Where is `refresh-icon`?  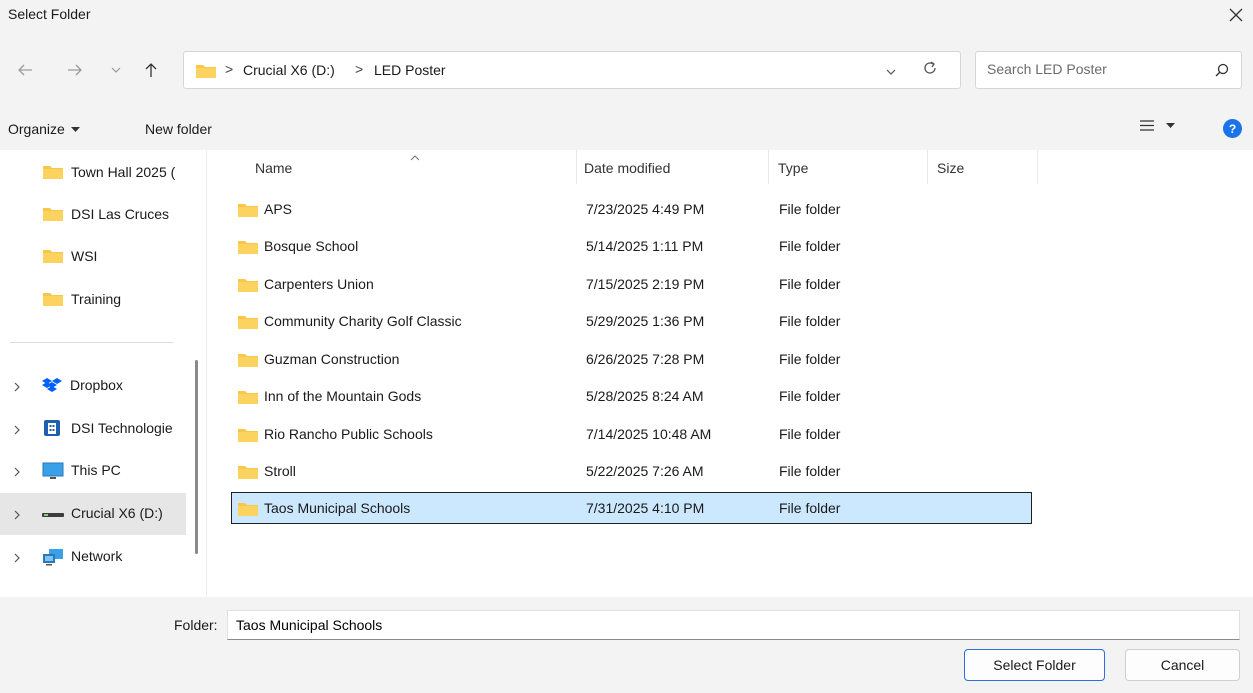 refresh-icon is located at coordinates (930, 67).